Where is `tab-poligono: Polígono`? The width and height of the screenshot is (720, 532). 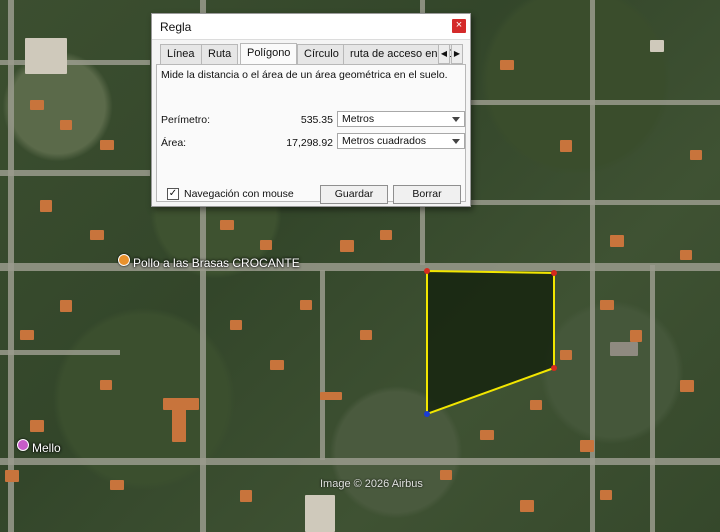 tab-poligono: Polígono is located at coordinates (269, 53).